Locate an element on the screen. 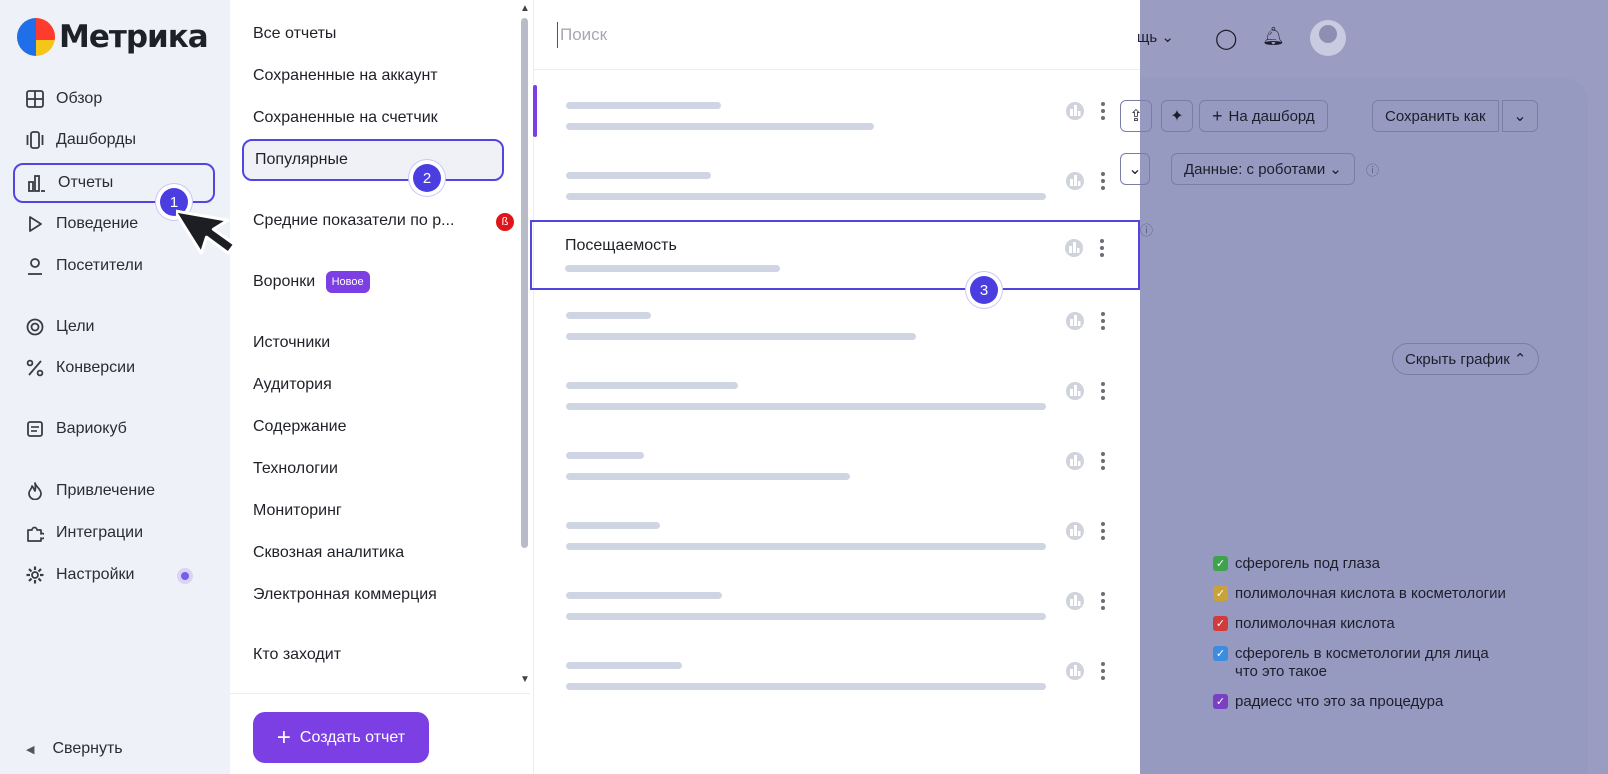 The height and width of the screenshot is (774, 1608). category-audience: Аудитория is located at coordinates (292, 385).